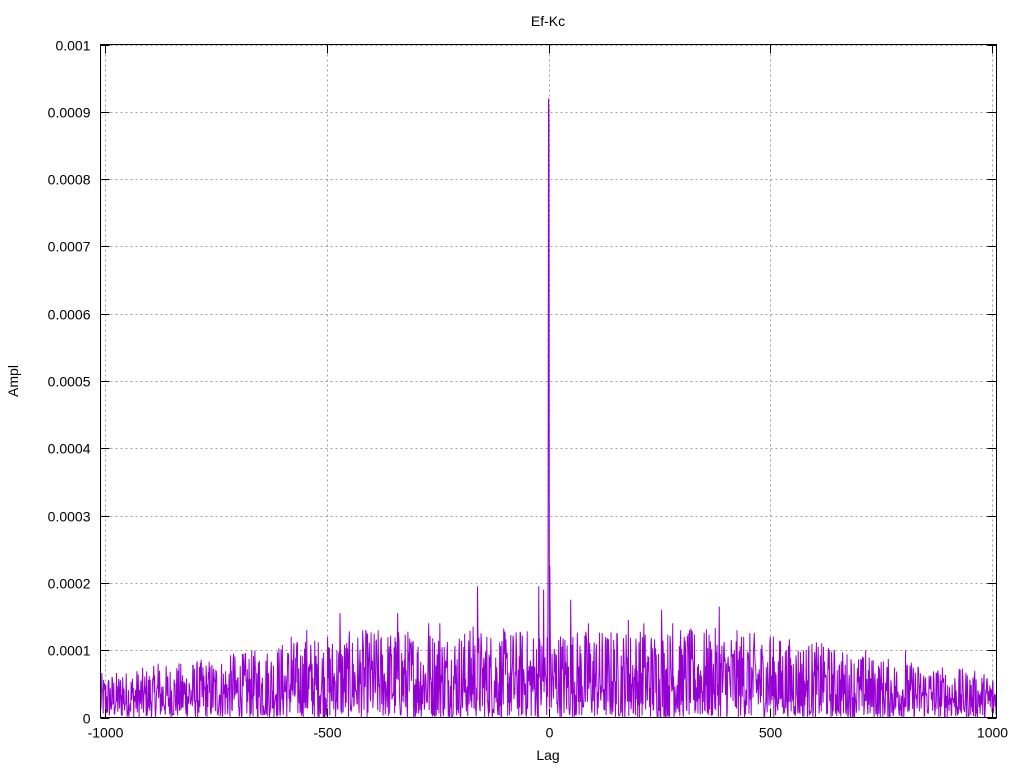 The width and height of the screenshot is (1024, 773). I want to click on x-axis-label: Lag, so click(547, 755).